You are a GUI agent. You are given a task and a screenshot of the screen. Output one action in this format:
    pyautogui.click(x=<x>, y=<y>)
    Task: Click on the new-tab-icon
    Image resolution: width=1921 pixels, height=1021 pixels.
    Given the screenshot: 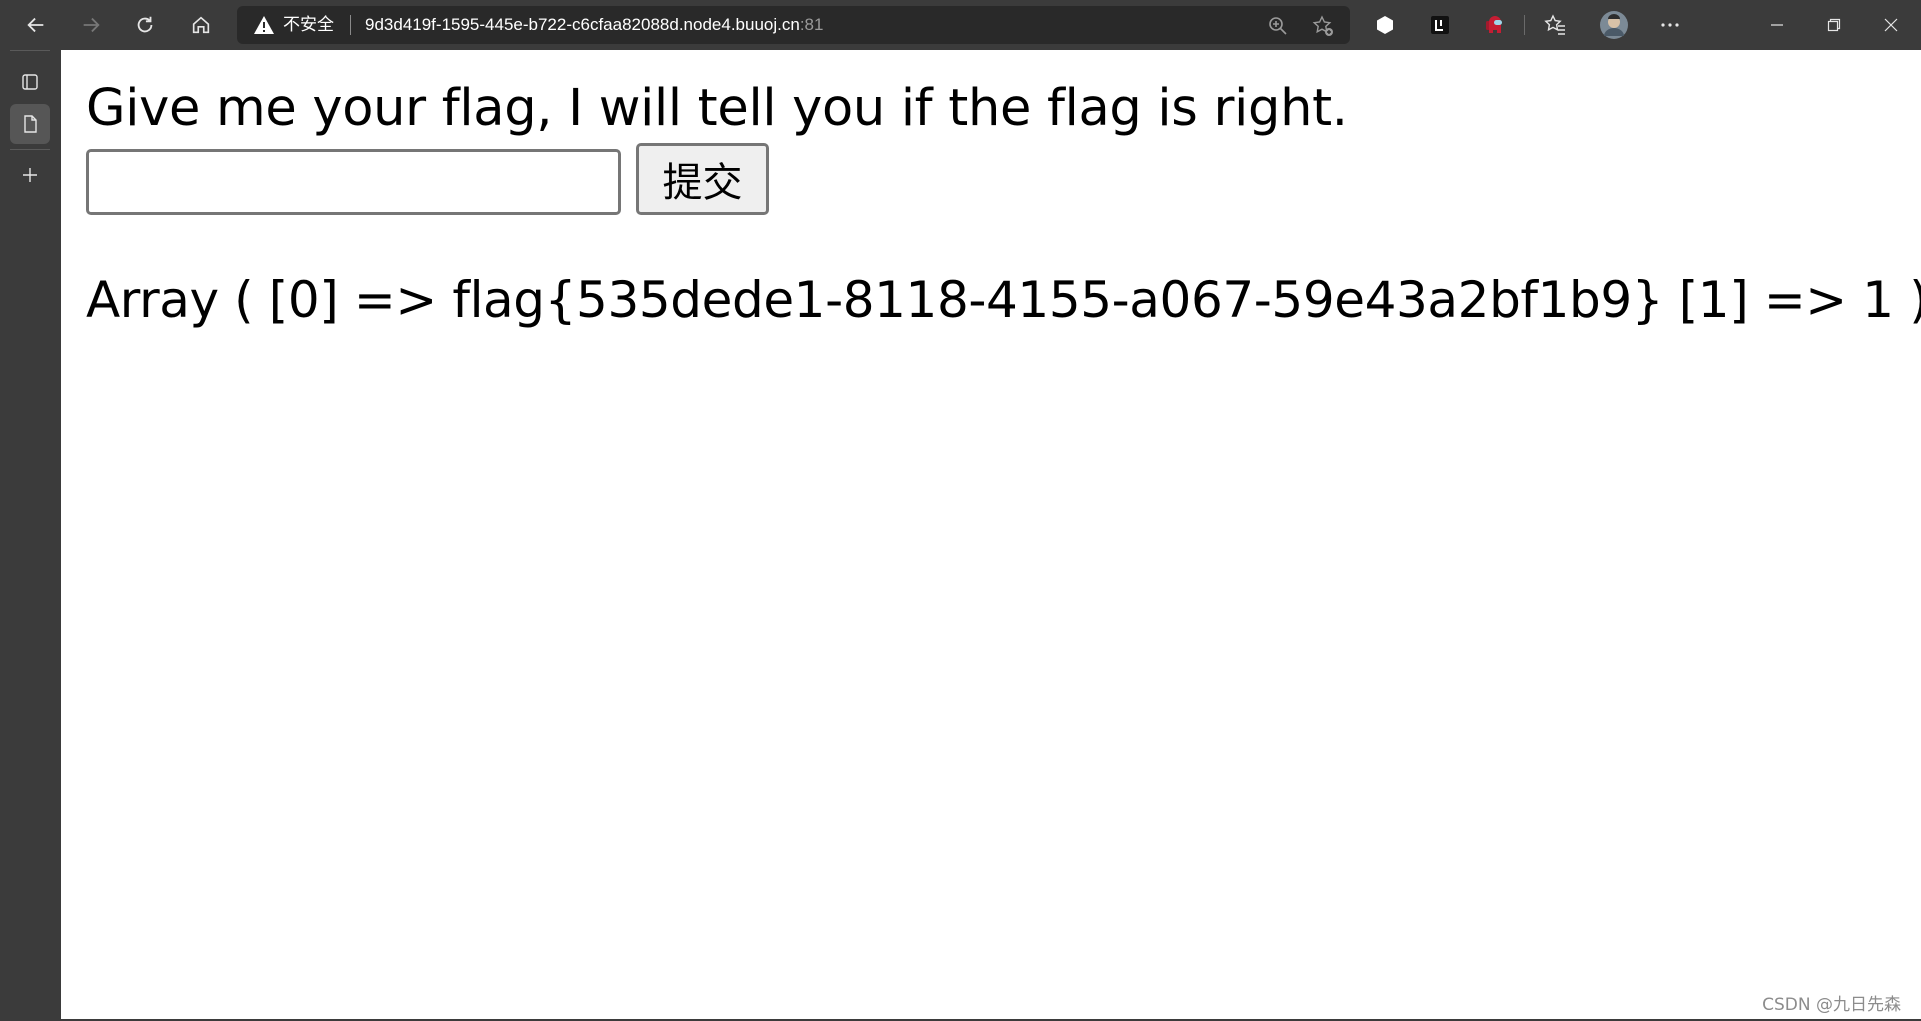 What is the action you would take?
    pyautogui.click(x=30, y=175)
    